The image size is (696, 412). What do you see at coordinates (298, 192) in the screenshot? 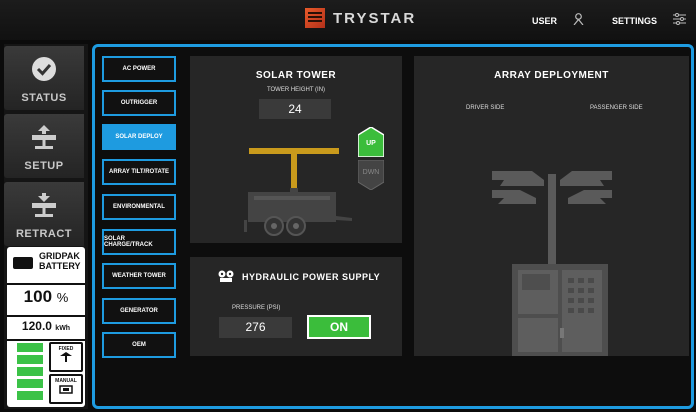
I see `solar-trailer-illustration` at bounding box center [298, 192].